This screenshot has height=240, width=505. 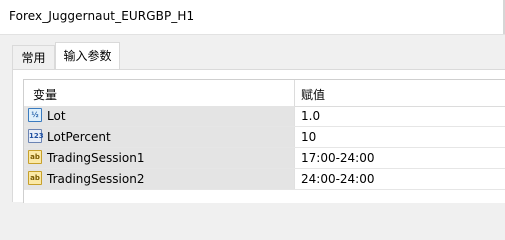 What do you see at coordinates (264, 116) in the screenshot?
I see `table-row: ½ Lot 1.0` at bounding box center [264, 116].